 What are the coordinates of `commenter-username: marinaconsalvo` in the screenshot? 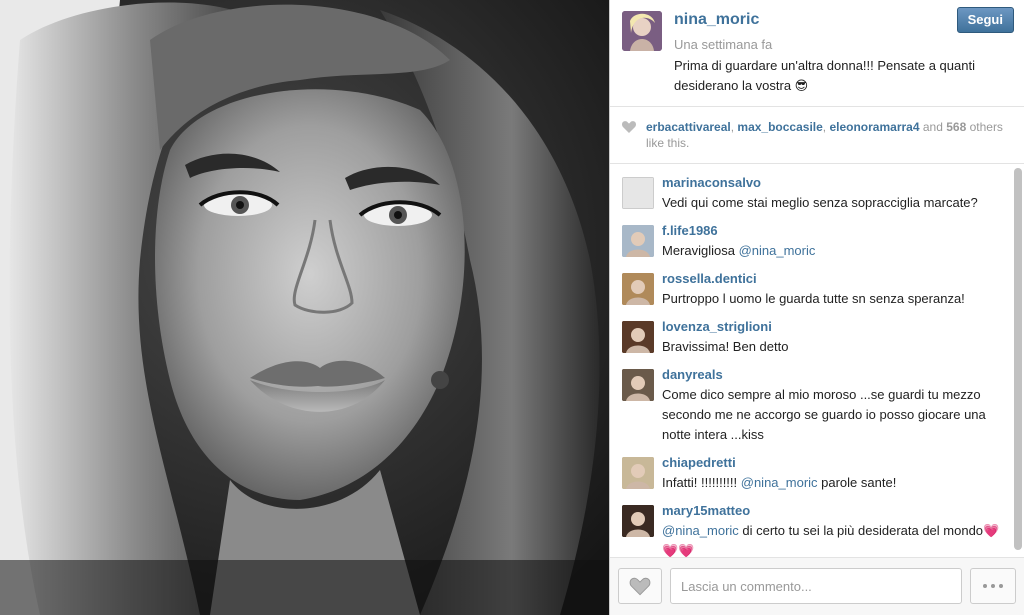 It's located at (833, 183).